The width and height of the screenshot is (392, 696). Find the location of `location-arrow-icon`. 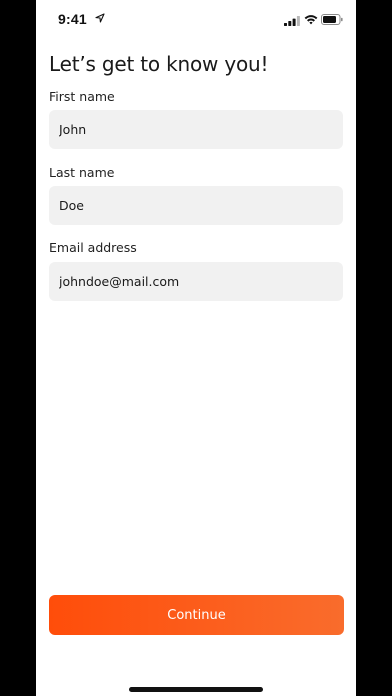

location-arrow-icon is located at coordinates (100, 18).